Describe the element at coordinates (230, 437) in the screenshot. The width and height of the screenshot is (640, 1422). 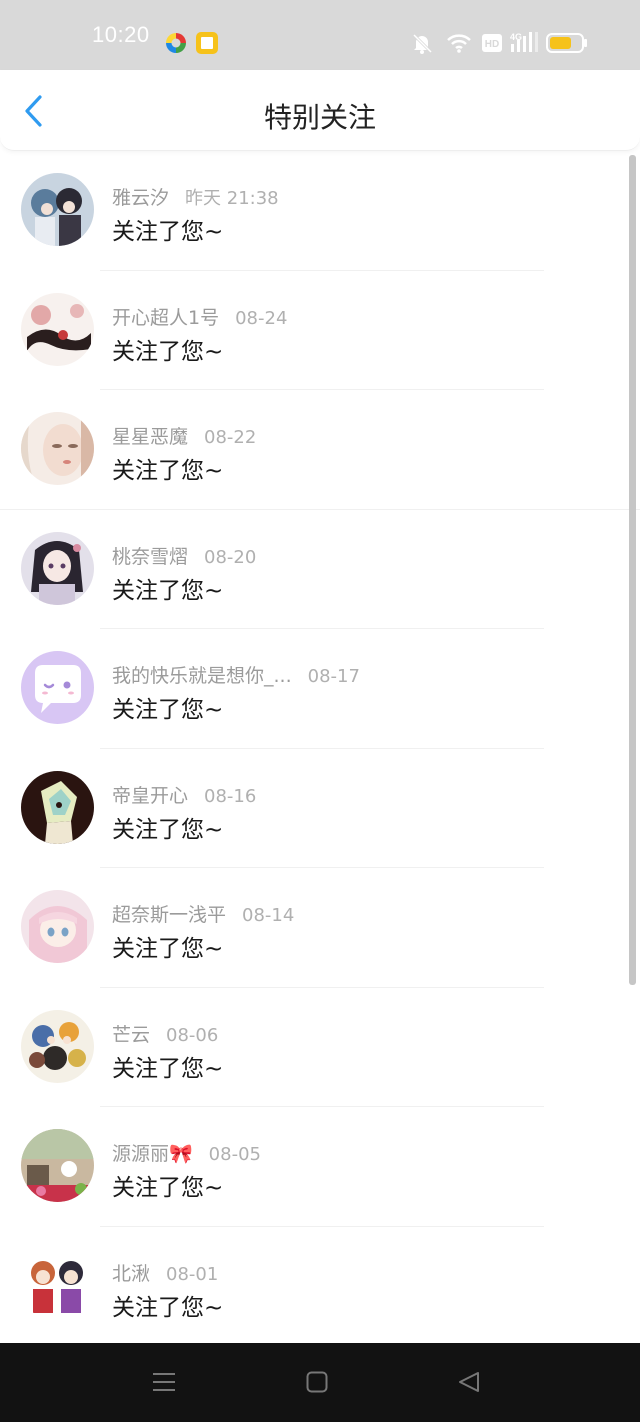
I see `item-date: 08-22` at that location.